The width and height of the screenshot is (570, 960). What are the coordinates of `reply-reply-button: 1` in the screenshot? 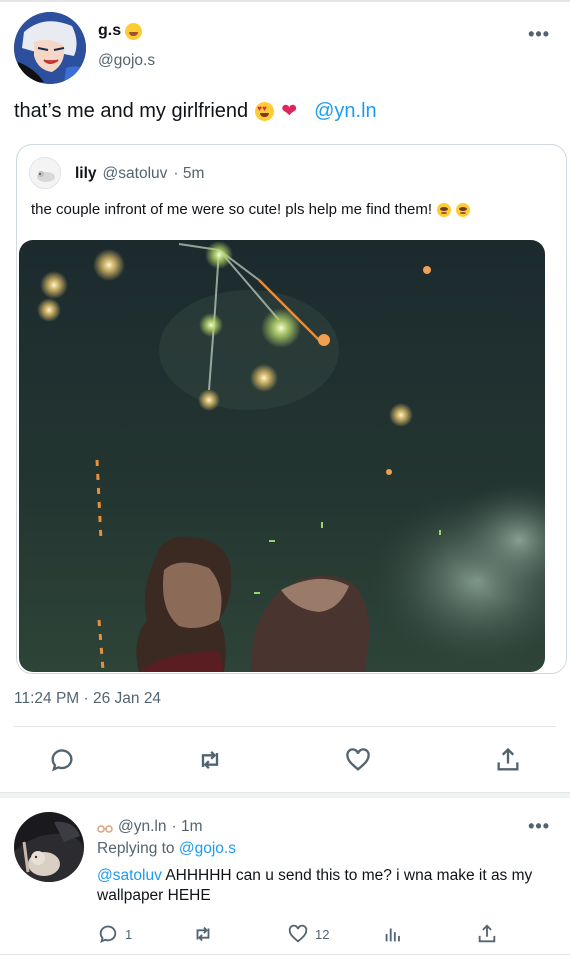 It's located at (114, 934).